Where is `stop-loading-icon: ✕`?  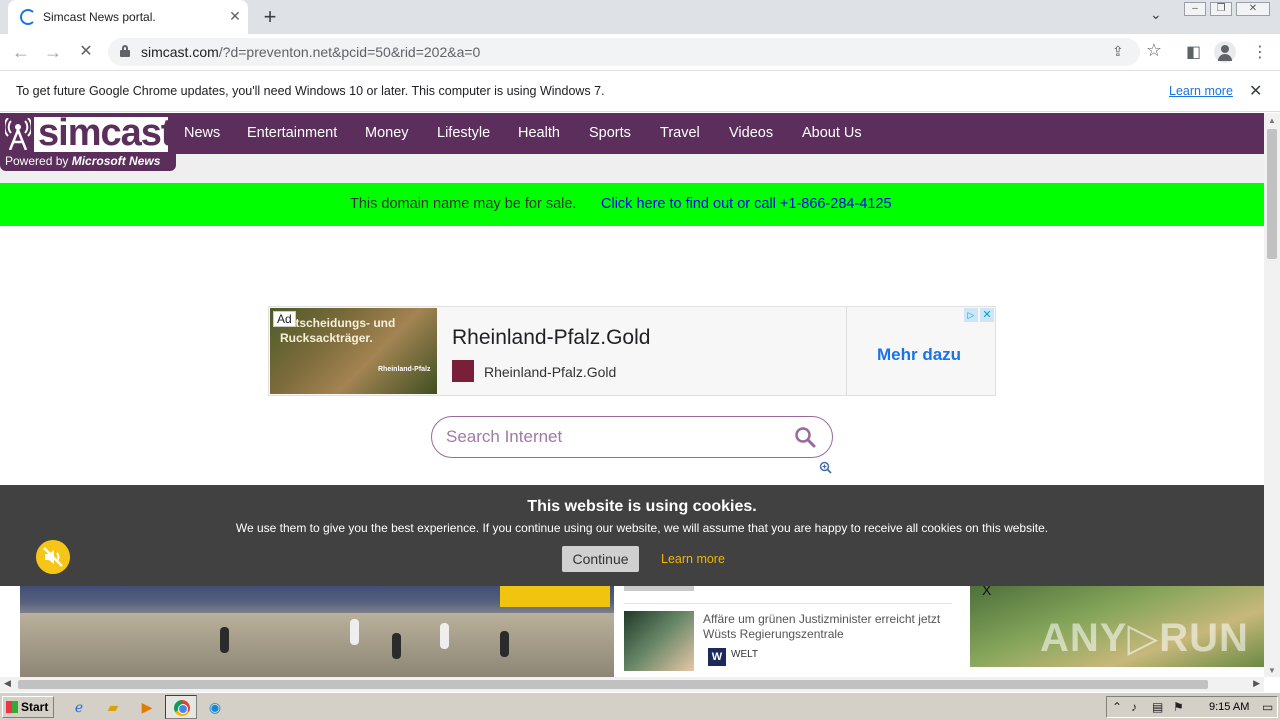 stop-loading-icon: ✕ is located at coordinates (86, 52).